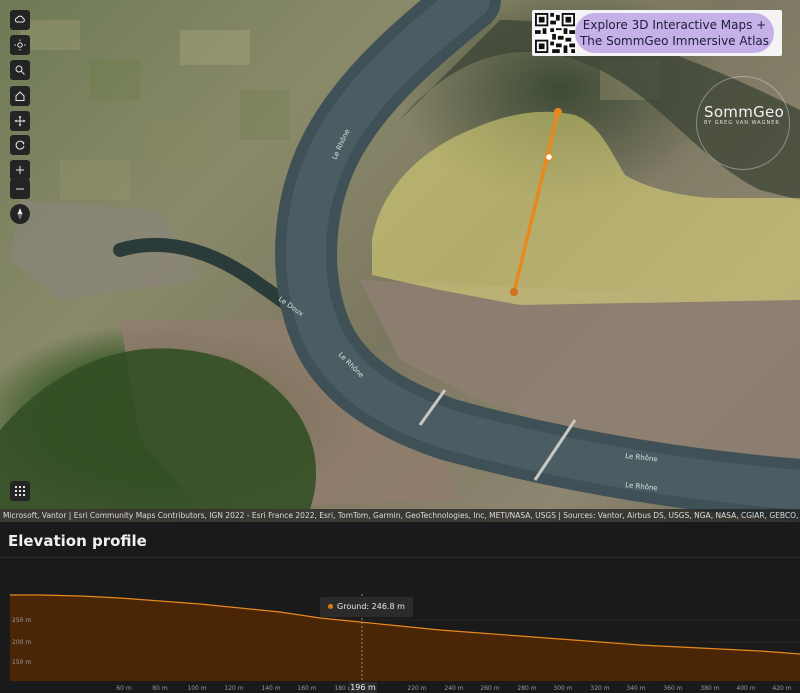 The image size is (800, 693). What do you see at coordinates (196, 688) in the screenshot?
I see `x-tick-label: 100 m` at bounding box center [196, 688].